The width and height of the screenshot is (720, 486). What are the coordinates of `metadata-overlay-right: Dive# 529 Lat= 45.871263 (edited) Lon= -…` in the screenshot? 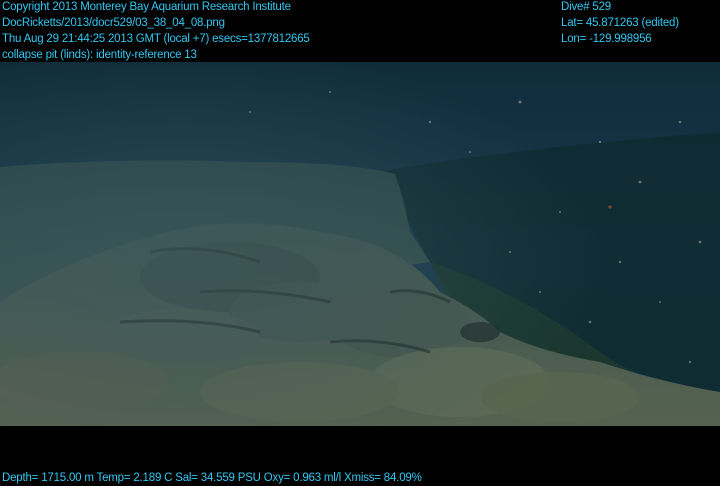 It's located at (620, 23).